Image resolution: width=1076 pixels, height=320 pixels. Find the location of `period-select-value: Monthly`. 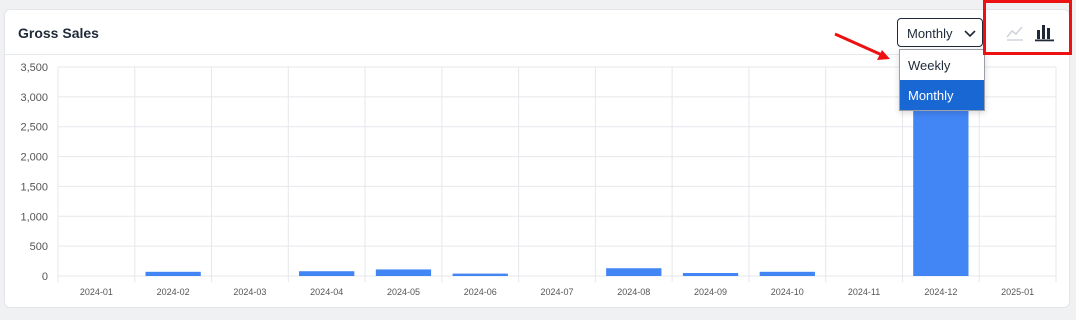

period-select-value: Monthly is located at coordinates (930, 33).